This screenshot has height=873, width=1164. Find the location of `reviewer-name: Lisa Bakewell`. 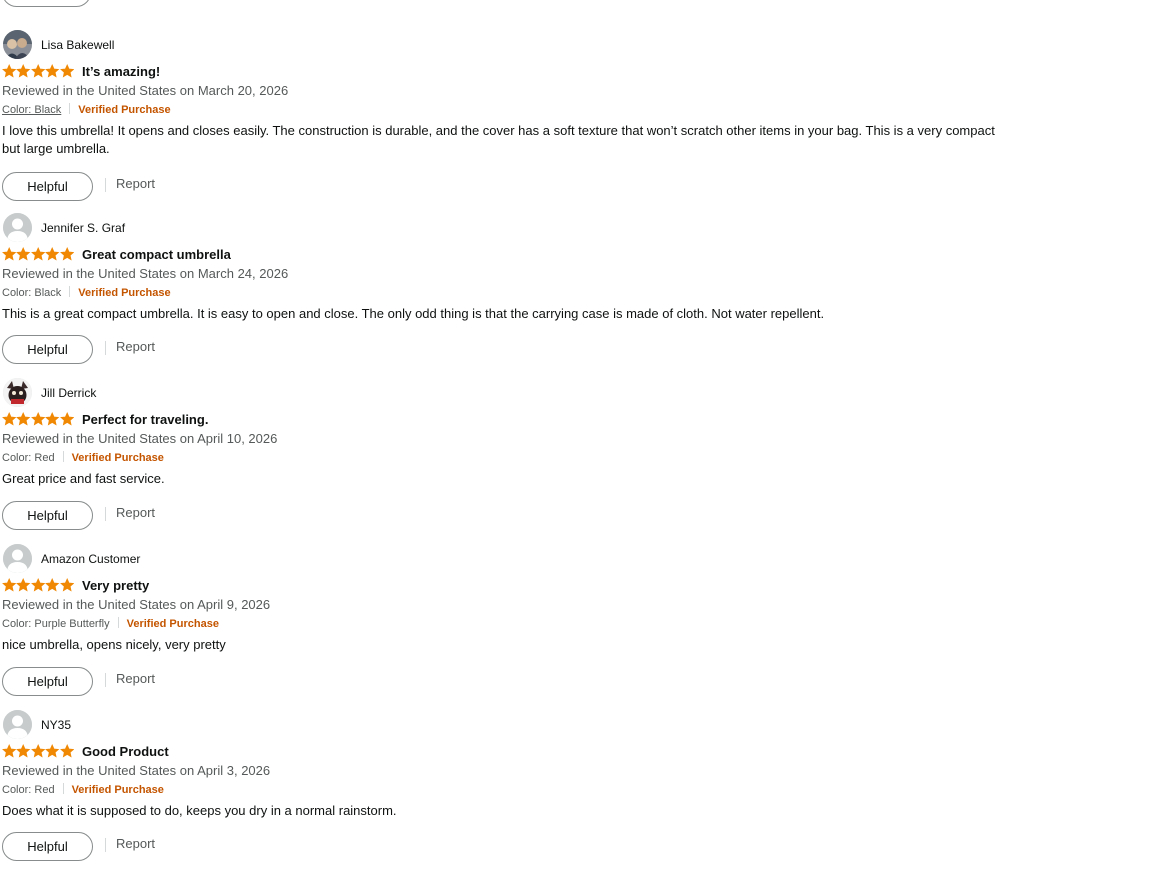

reviewer-name: Lisa Bakewell is located at coordinates (78, 45).